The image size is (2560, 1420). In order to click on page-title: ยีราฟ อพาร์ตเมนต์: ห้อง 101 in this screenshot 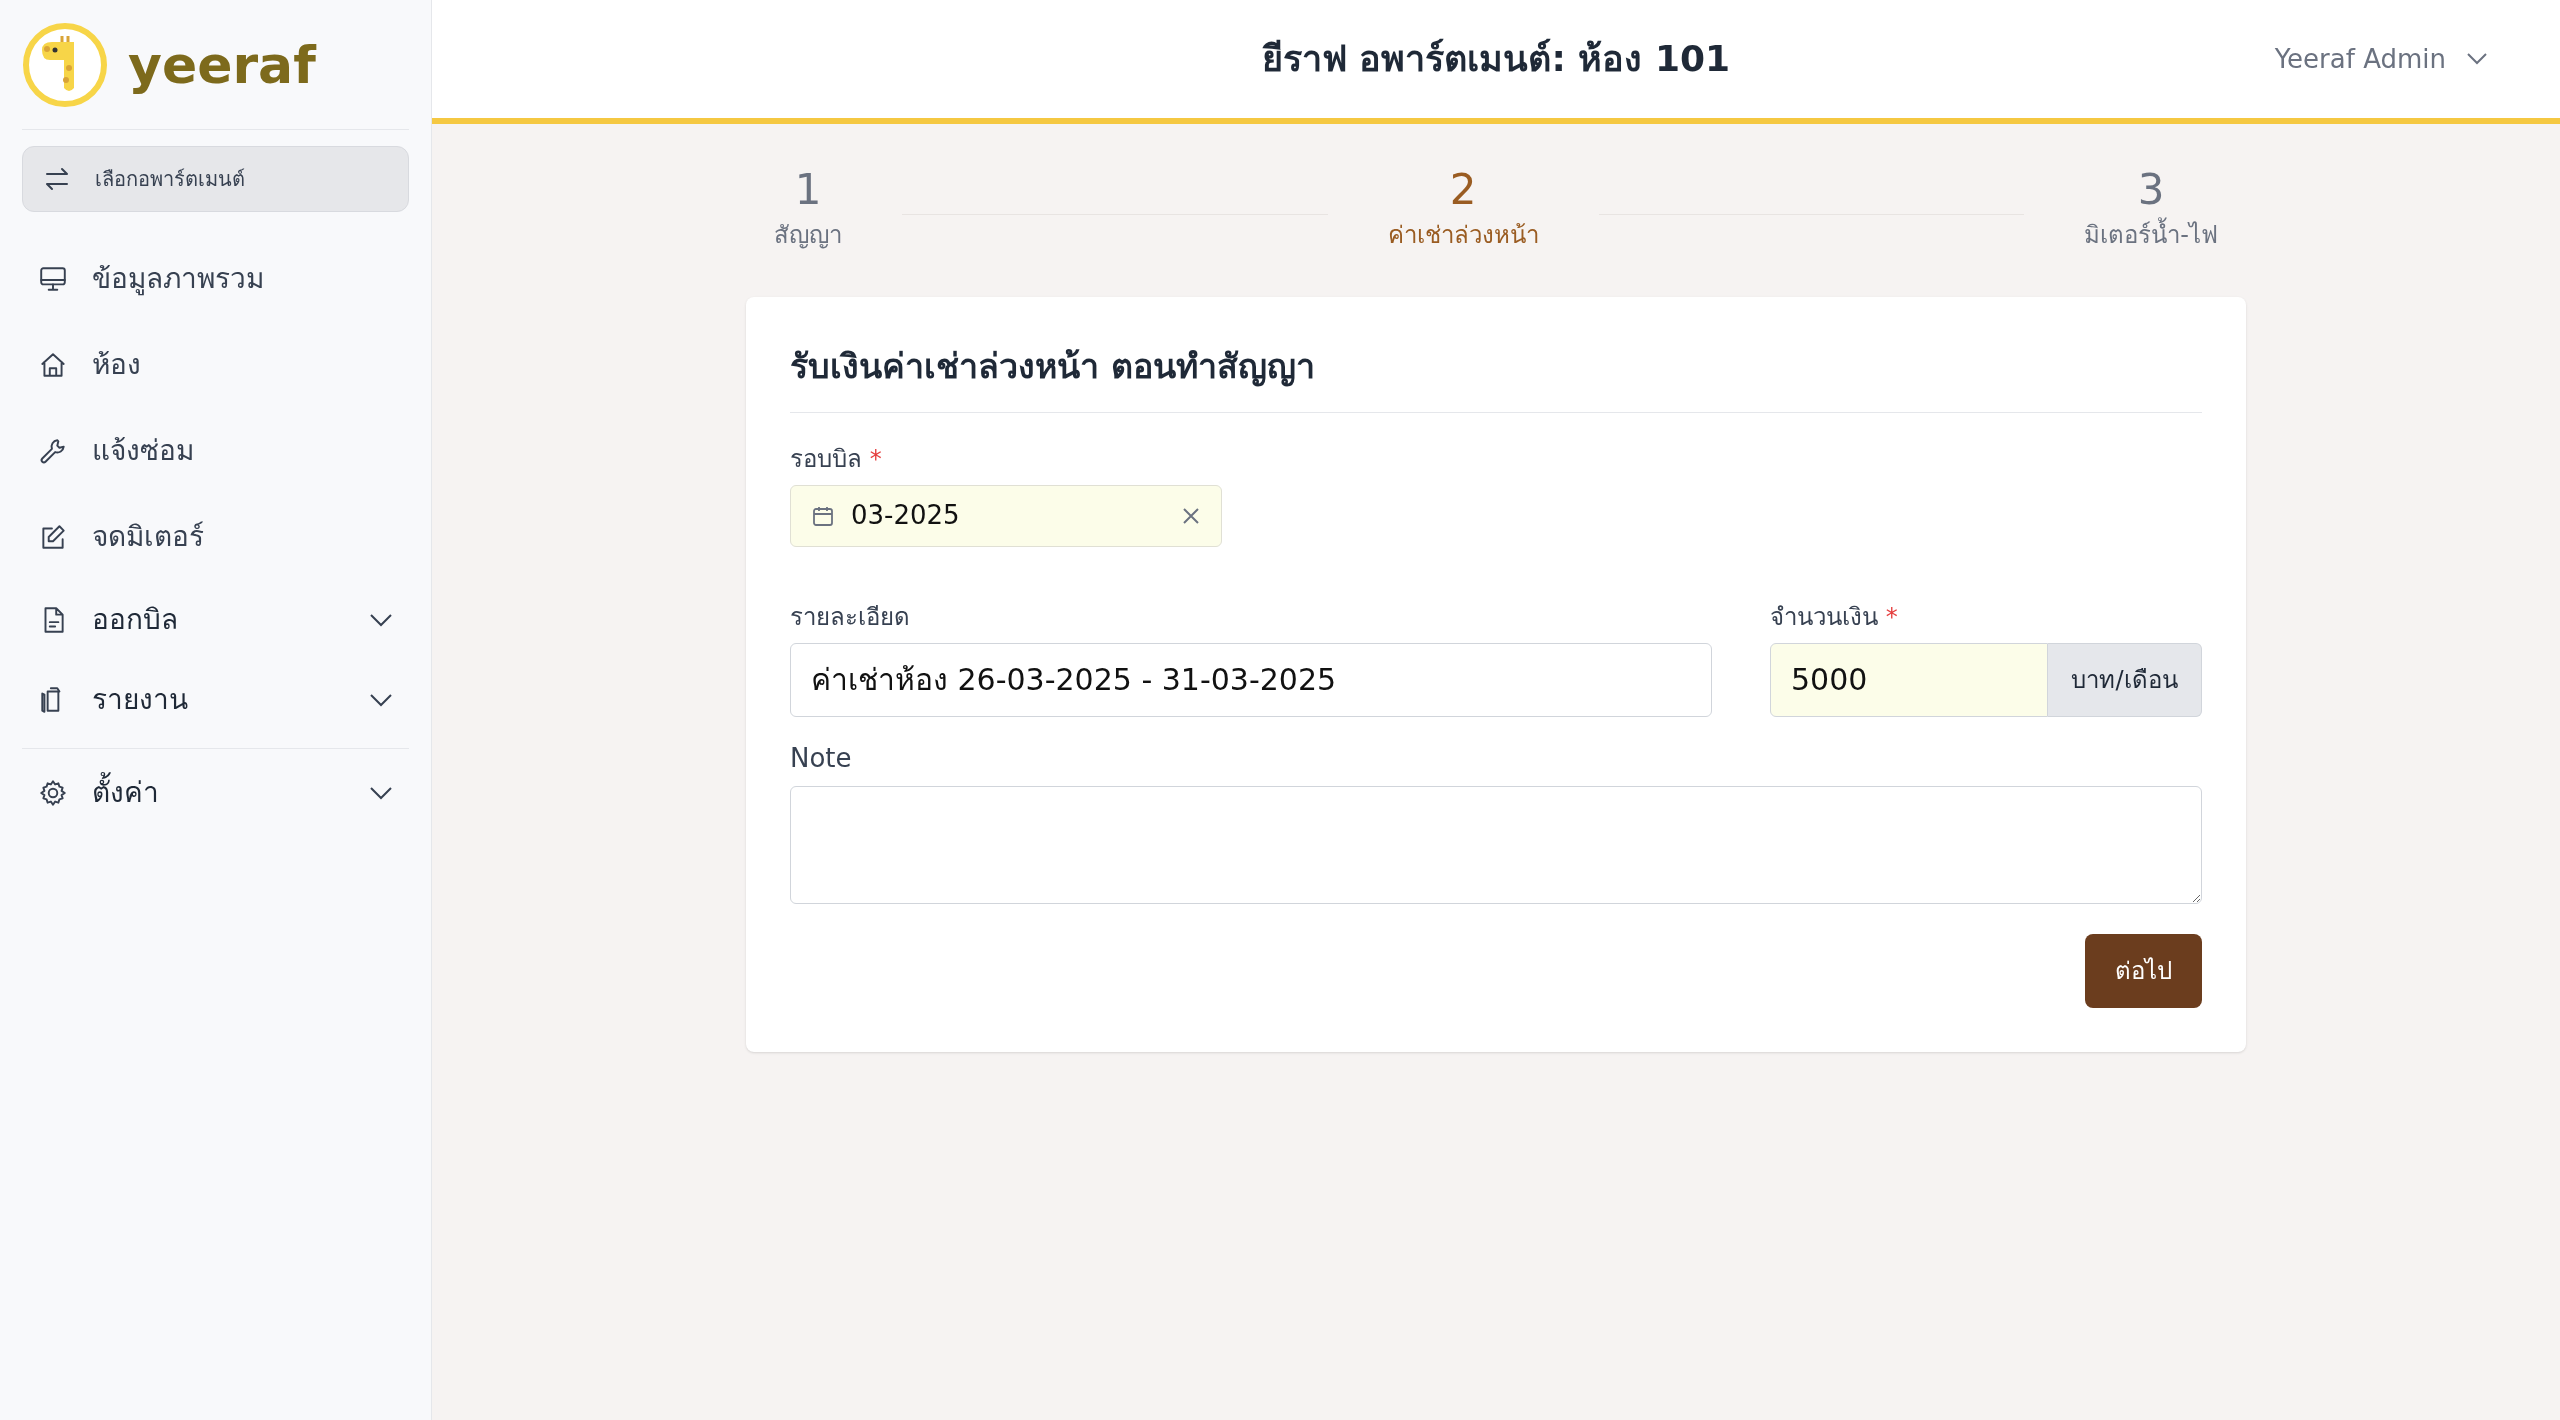, I will do `click(1496, 59)`.